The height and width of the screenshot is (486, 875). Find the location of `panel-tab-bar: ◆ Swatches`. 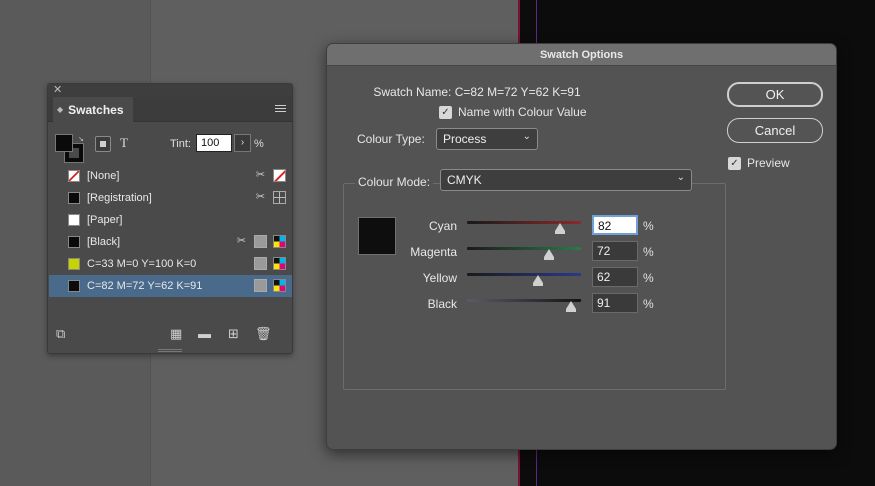

panel-tab-bar: ◆ Swatches is located at coordinates (170, 109).